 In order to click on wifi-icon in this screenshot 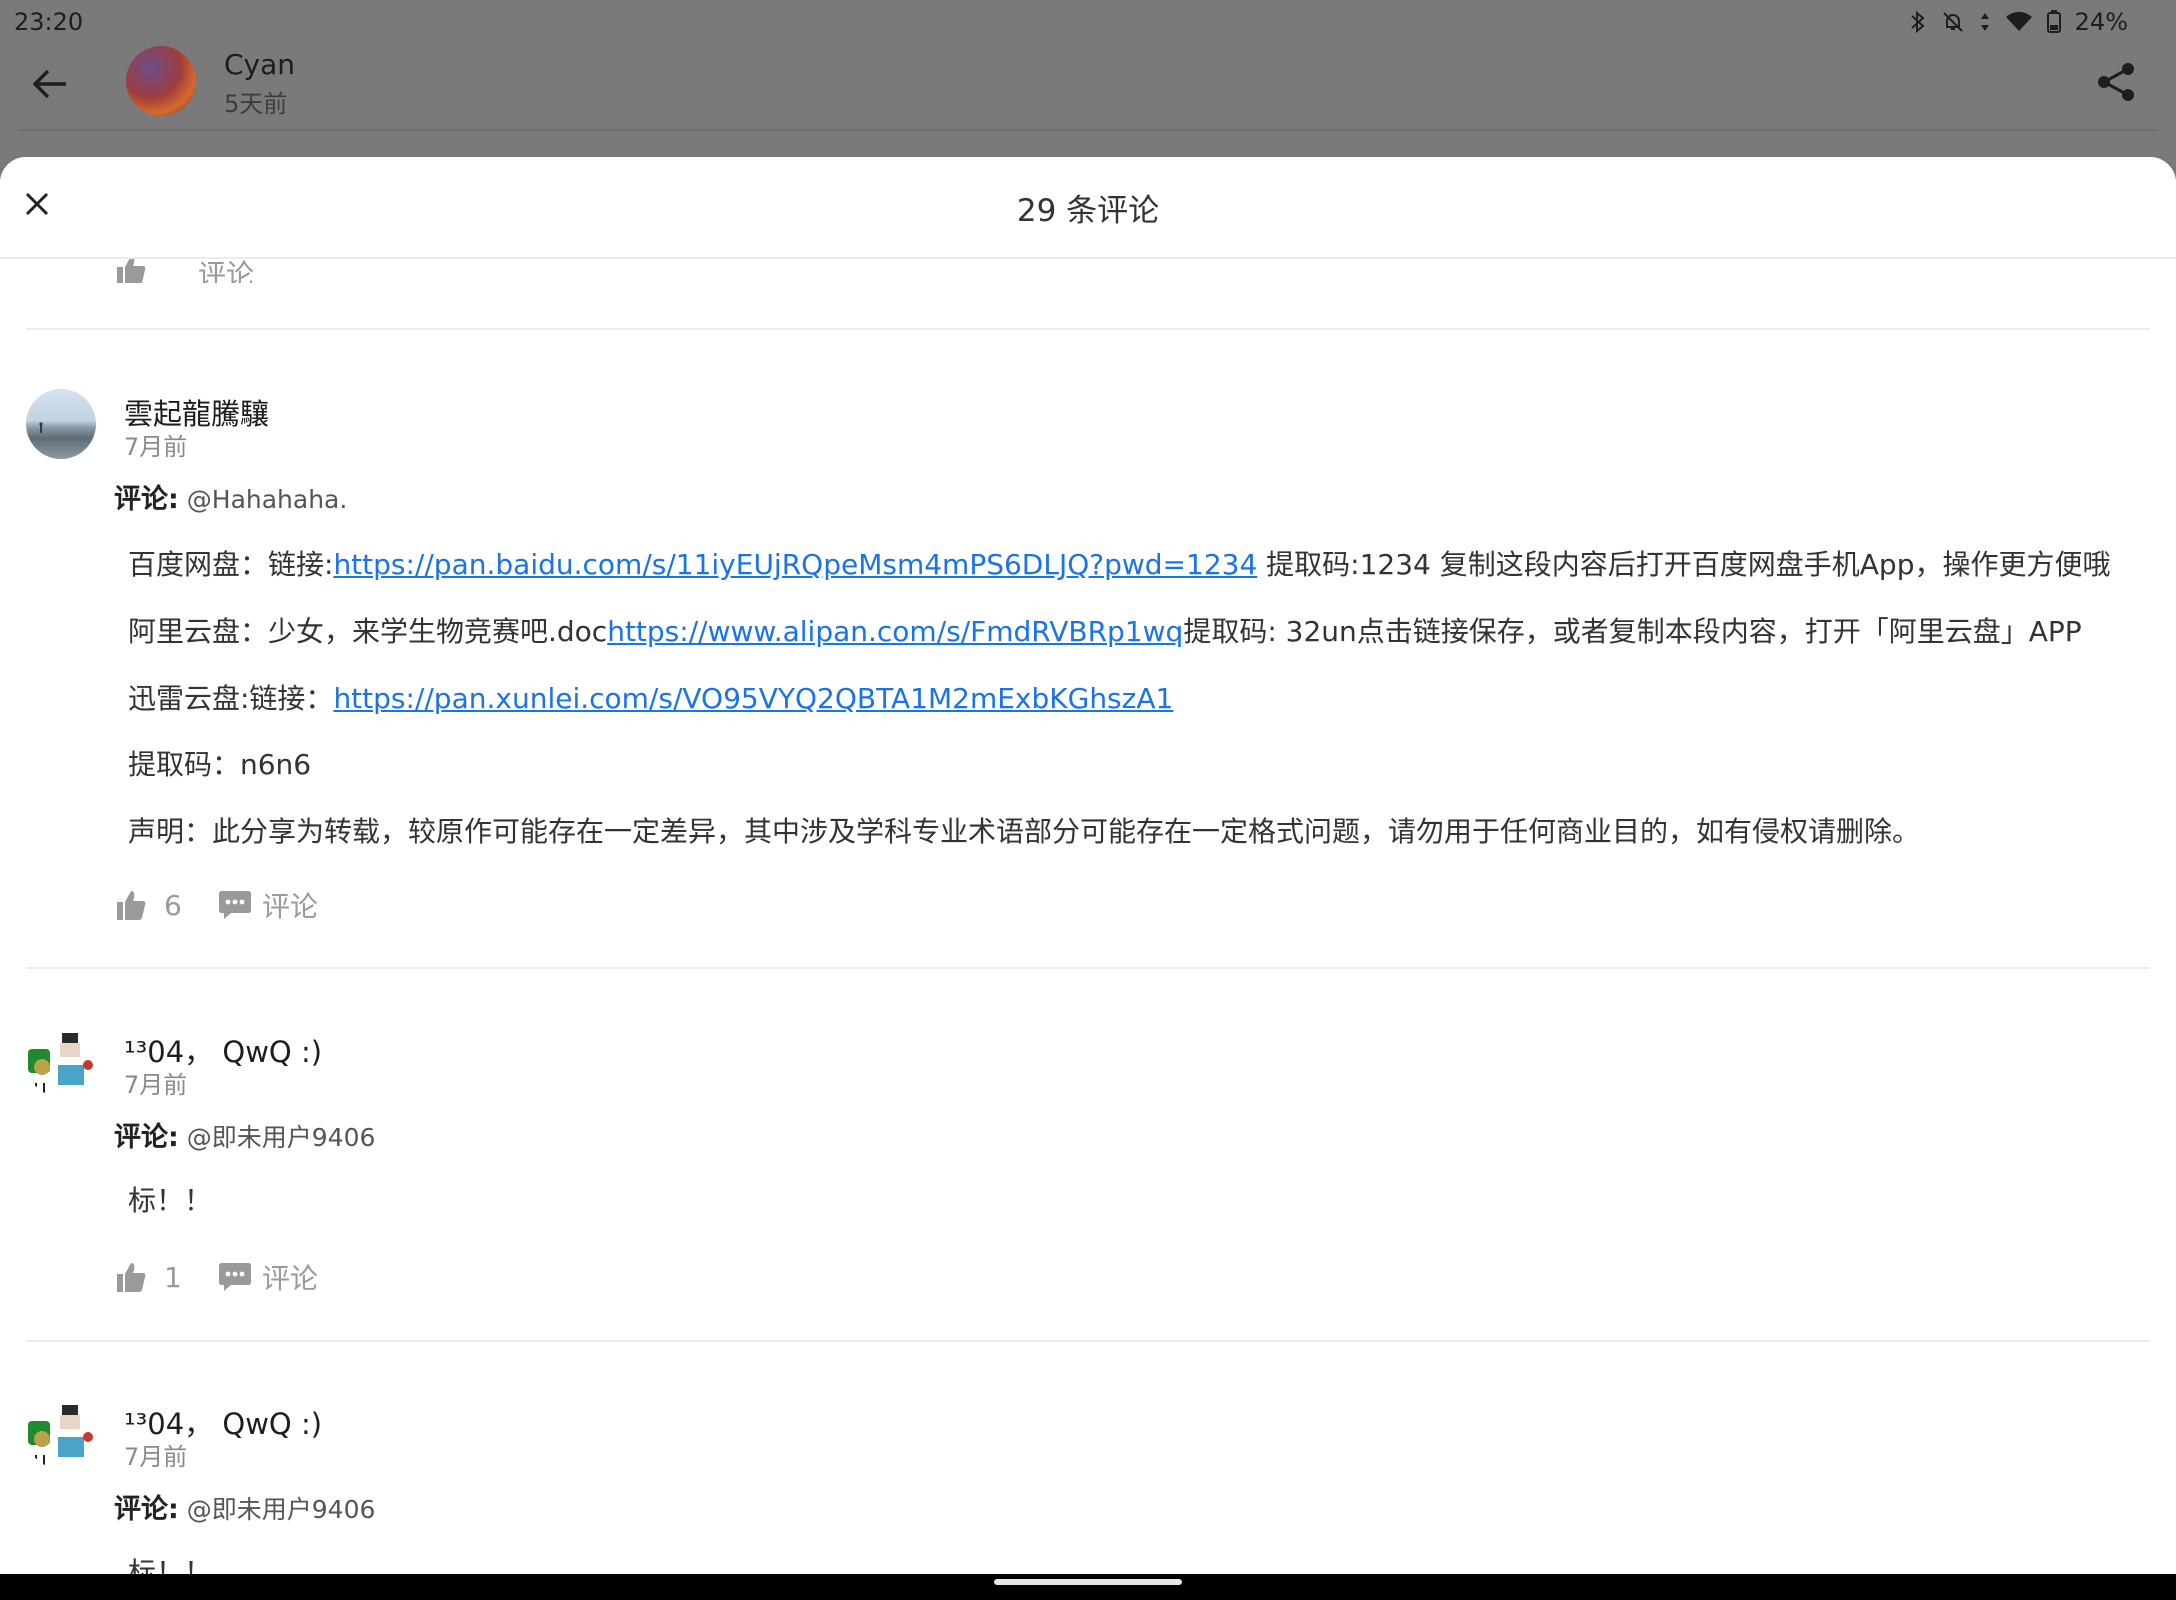, I will do `click(2018, 21)`.